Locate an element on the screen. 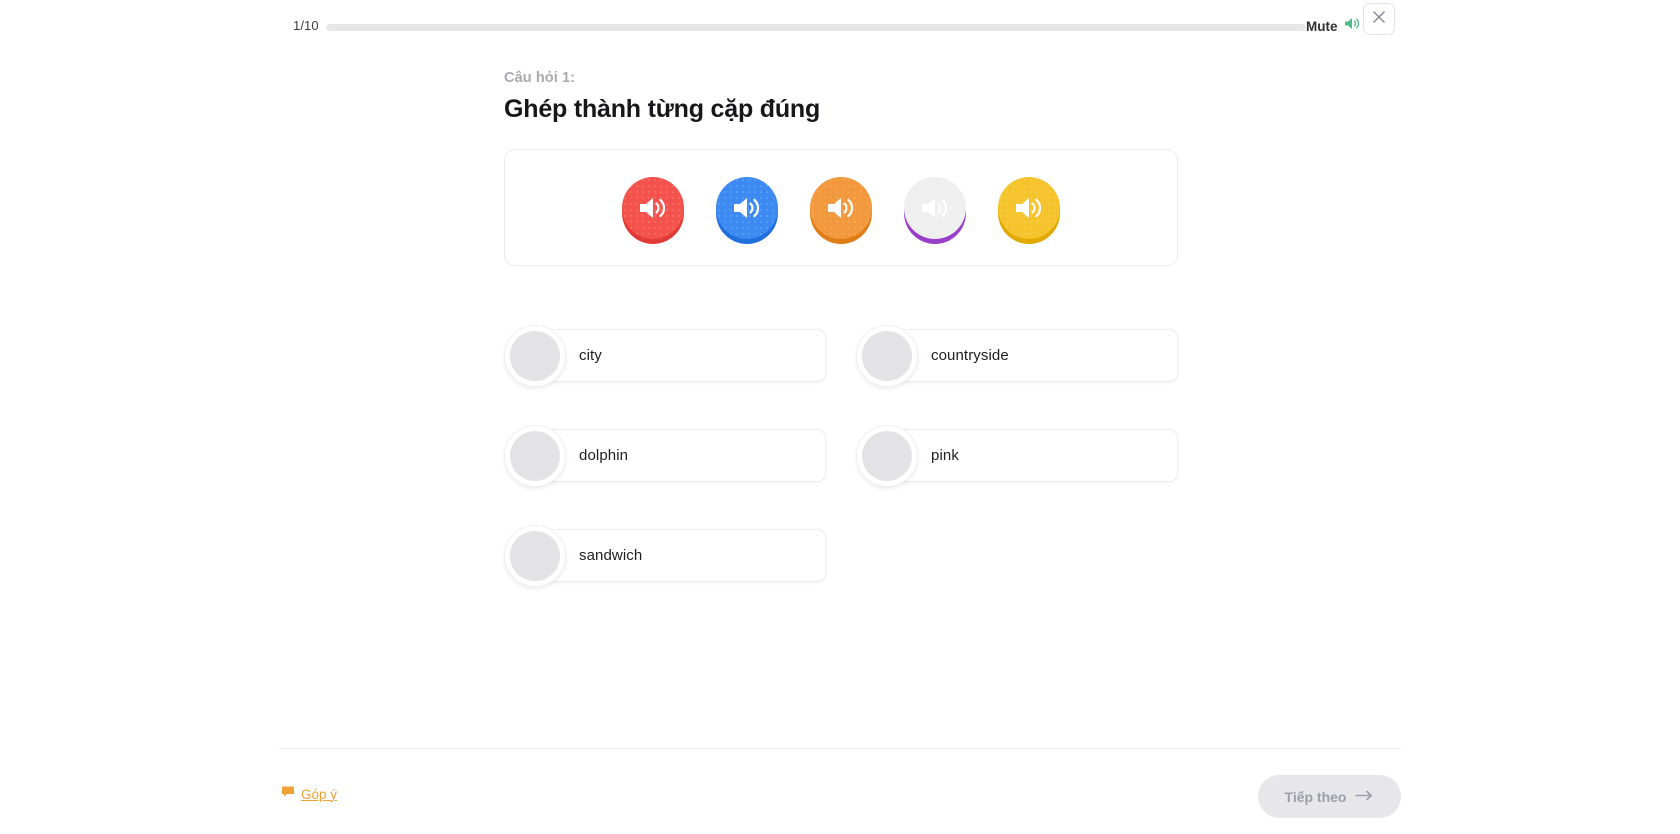 Image resolution: width=1680 pixels, height=834 pixels. match-row: dolphin pink is located at coordinates (841, 459).